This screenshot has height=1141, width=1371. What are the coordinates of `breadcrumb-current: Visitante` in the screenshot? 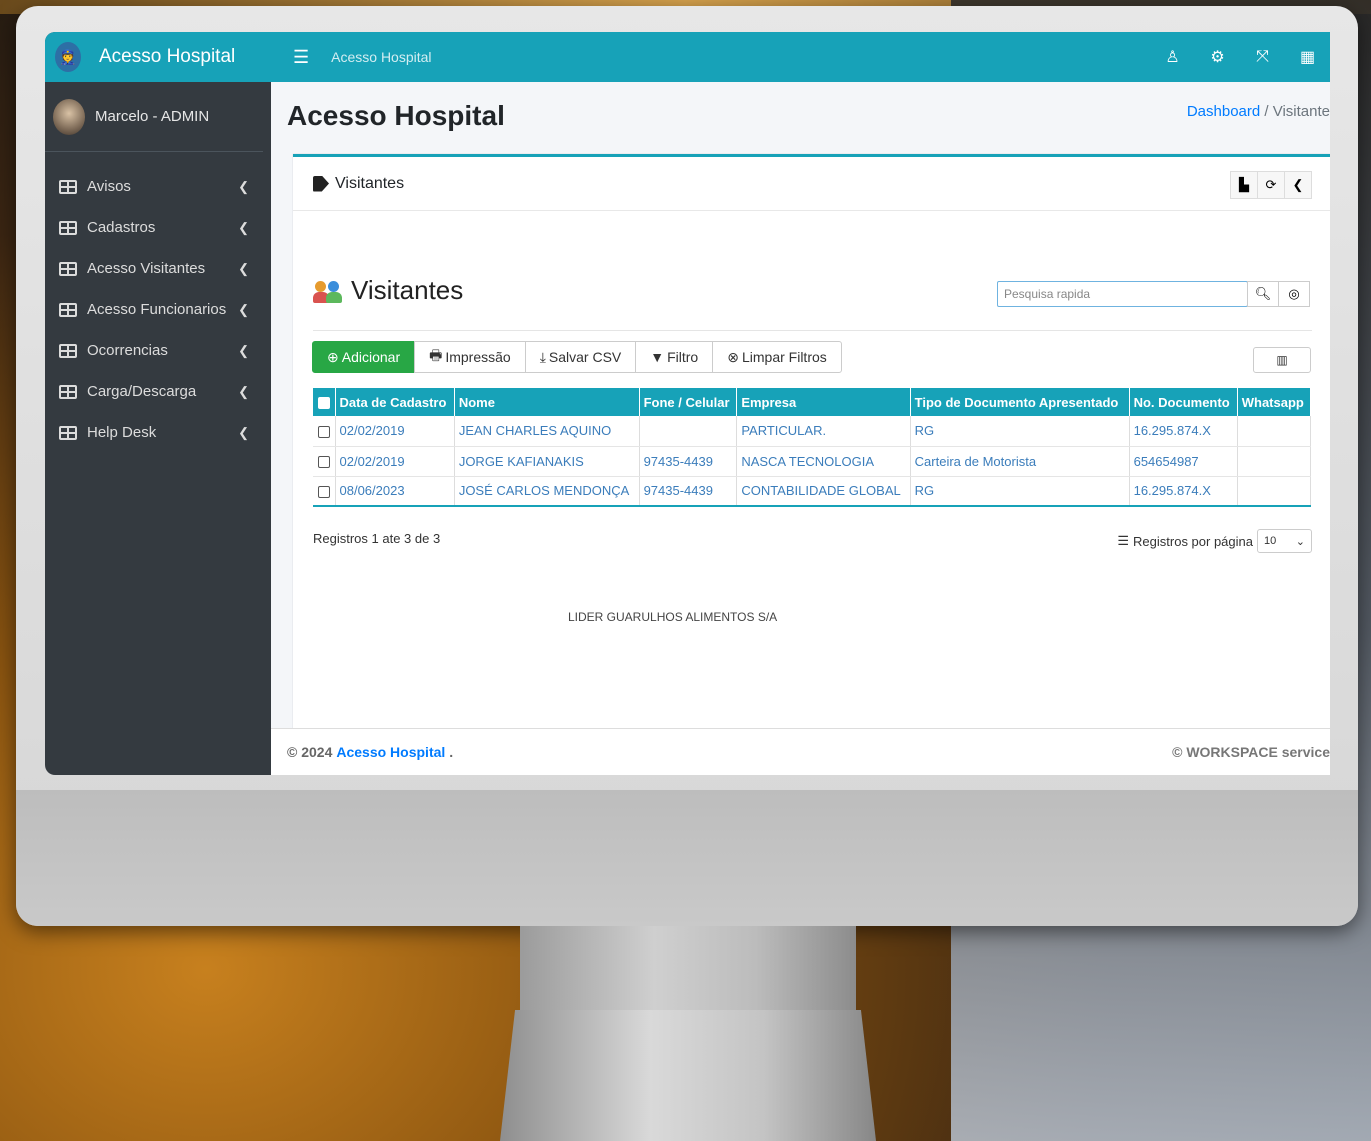 It's located at (1301, 111).